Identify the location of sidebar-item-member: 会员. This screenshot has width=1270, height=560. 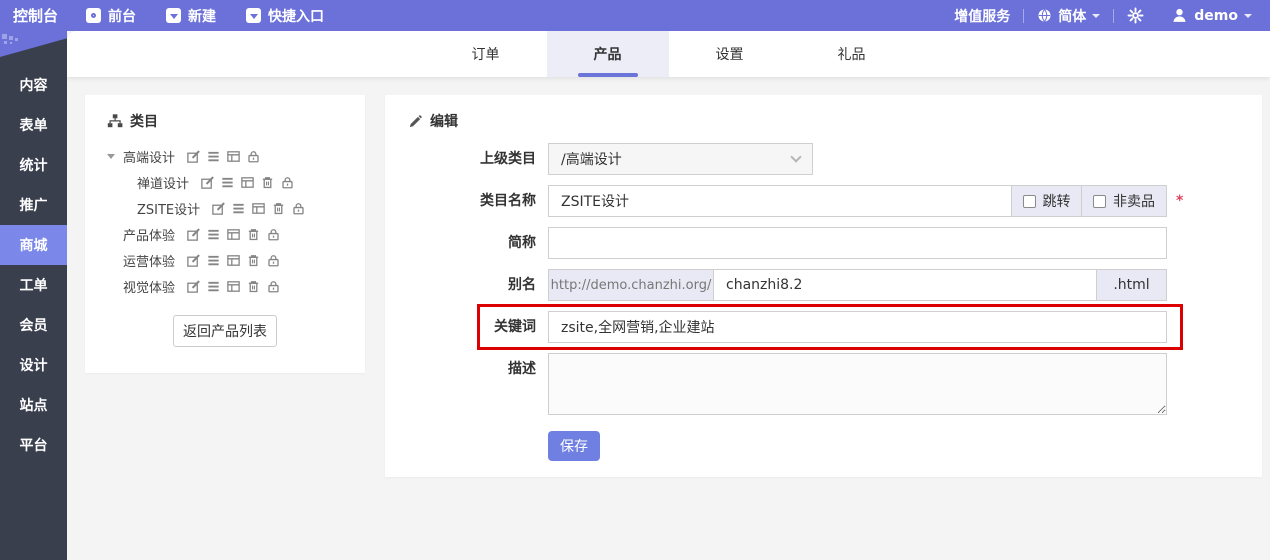
(33, 325).